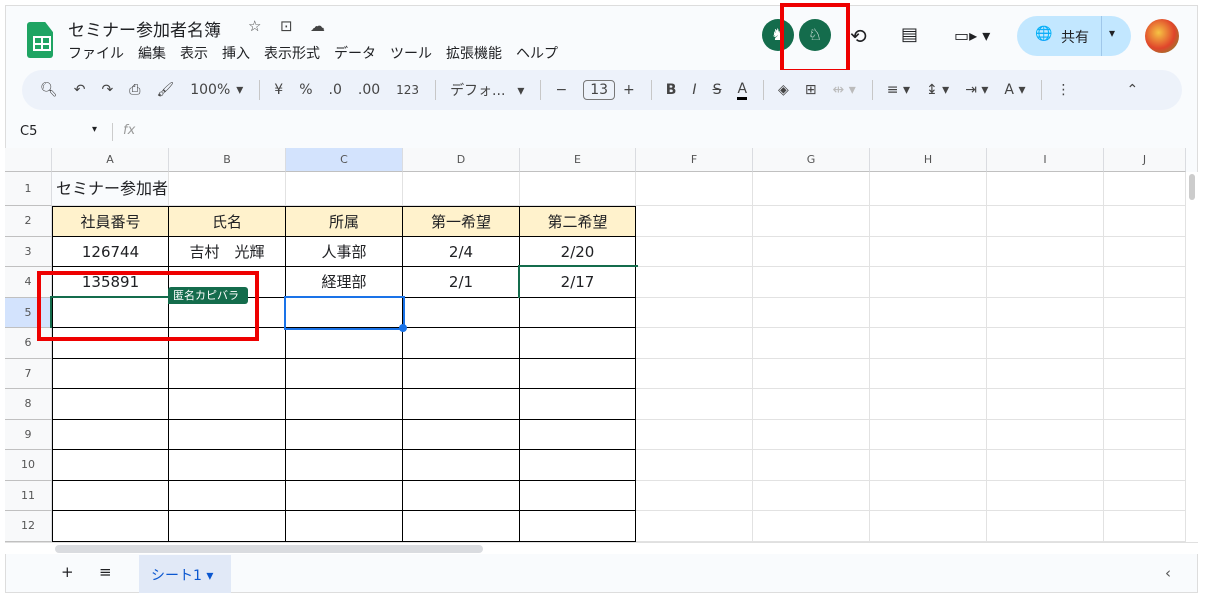  What do you see at coordinates (487, 90) in the screenshot?
I see `font-select: デフォ... ▾` at bounding box center [487, 90].